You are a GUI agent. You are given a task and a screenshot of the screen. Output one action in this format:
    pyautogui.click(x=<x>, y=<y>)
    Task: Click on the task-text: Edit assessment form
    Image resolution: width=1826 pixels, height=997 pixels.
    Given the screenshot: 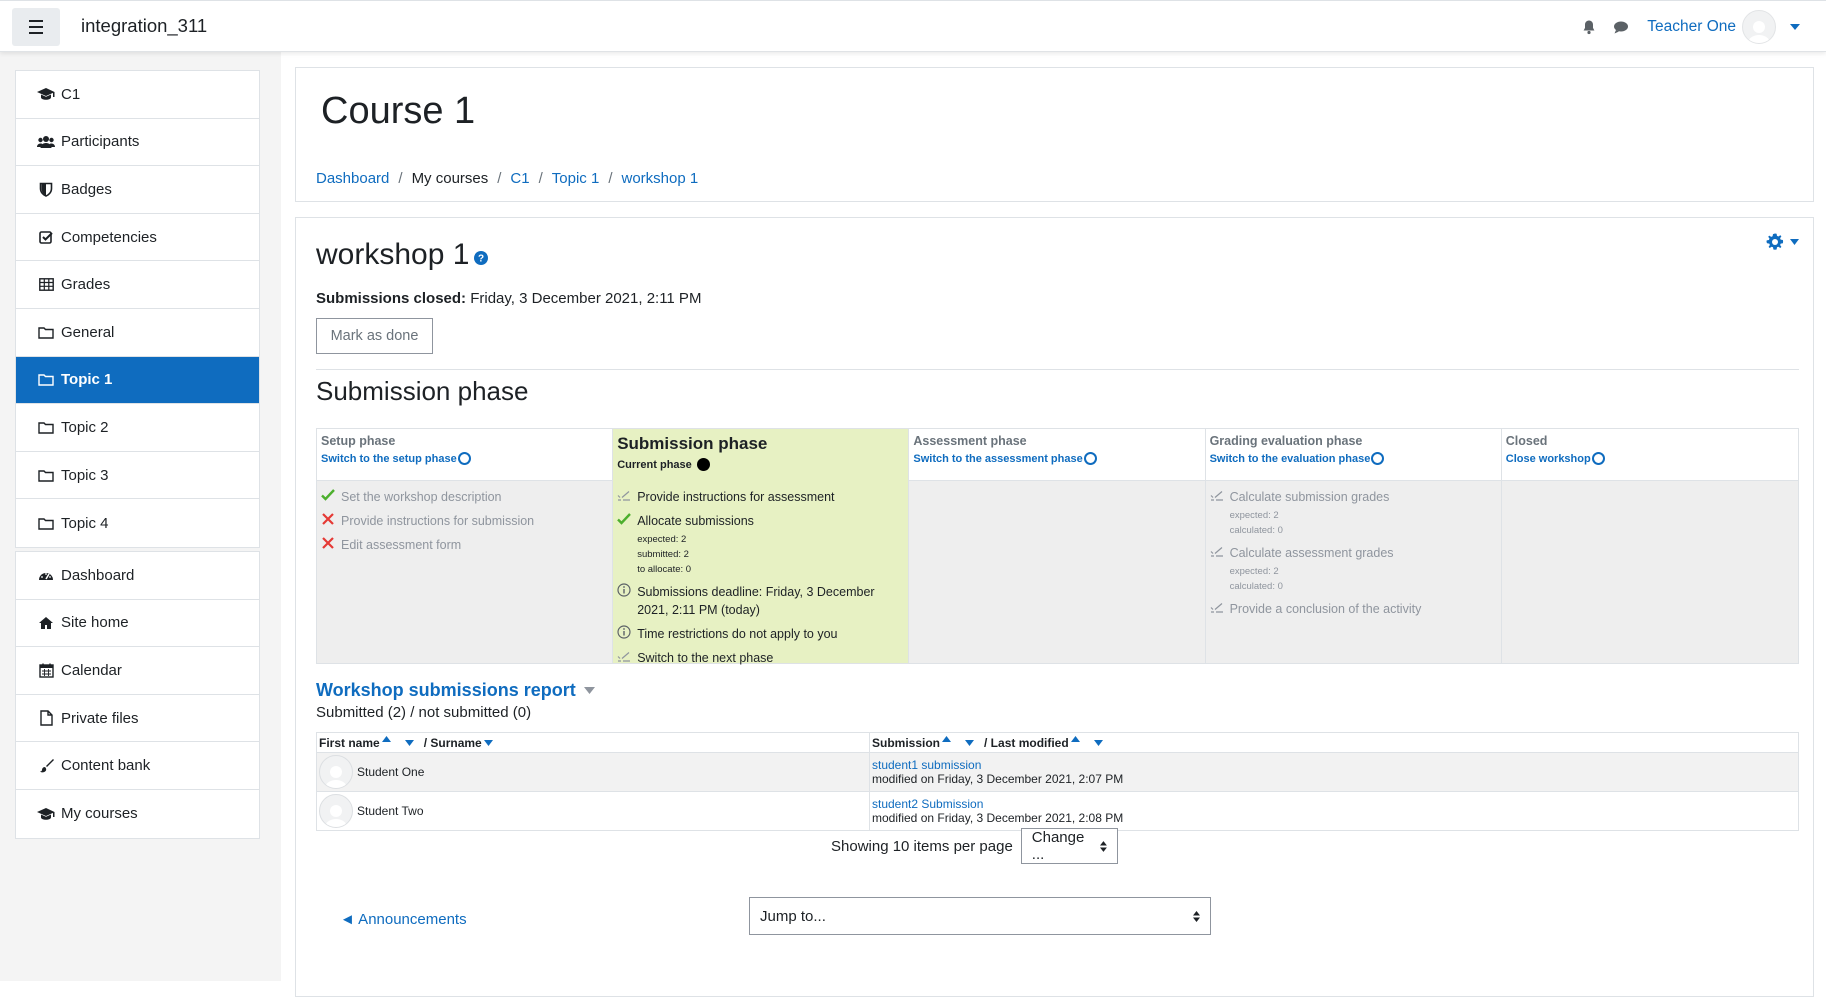 What is the action you would take?
    pyautogui.click(x=401, y=545)
    